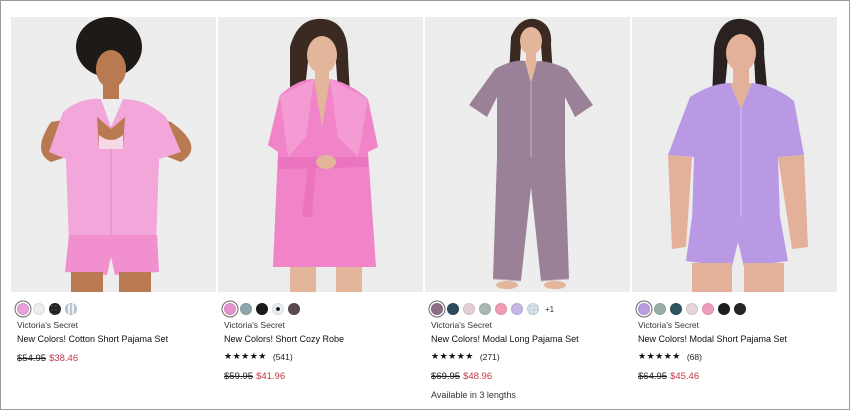 This screenshot has height=410, width=850. I want to click on price: $59.95 $41.96, so click(254, 376).